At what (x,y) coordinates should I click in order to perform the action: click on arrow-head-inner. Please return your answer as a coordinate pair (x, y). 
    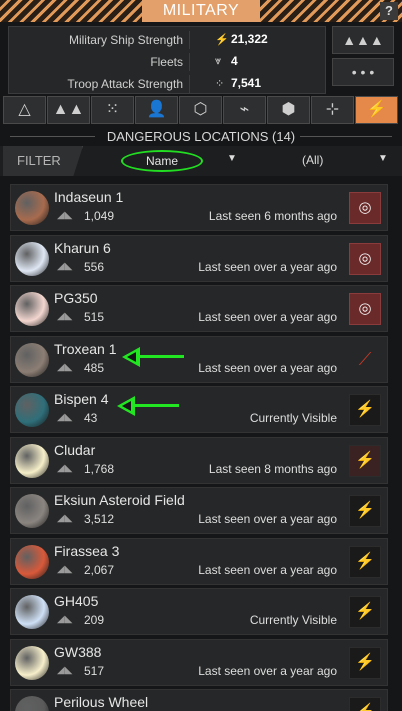
    Looking at the image, I should click on (131, 357).